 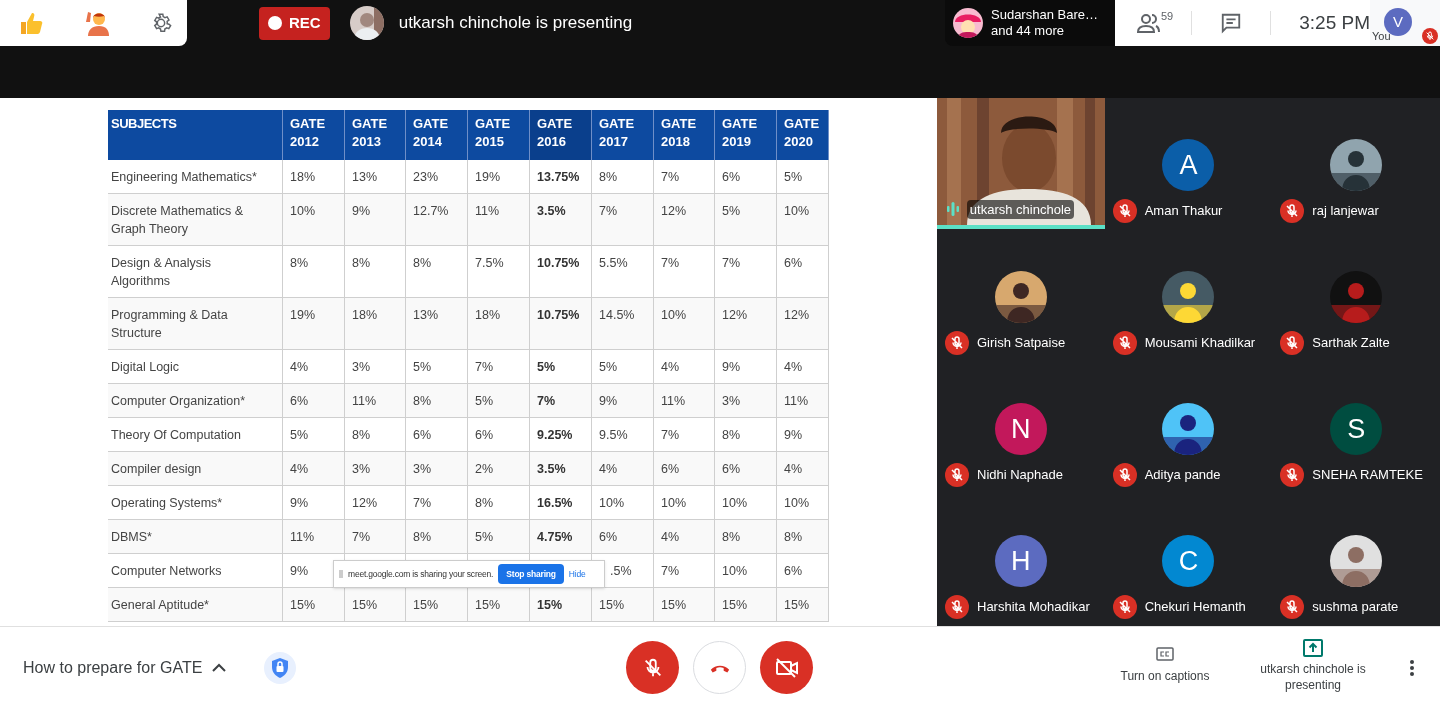 What do you see at coordinates (1345, 211) in the screenshot?
I see `participant-name: raj lanjewar` at bounding box center [1345, 211].